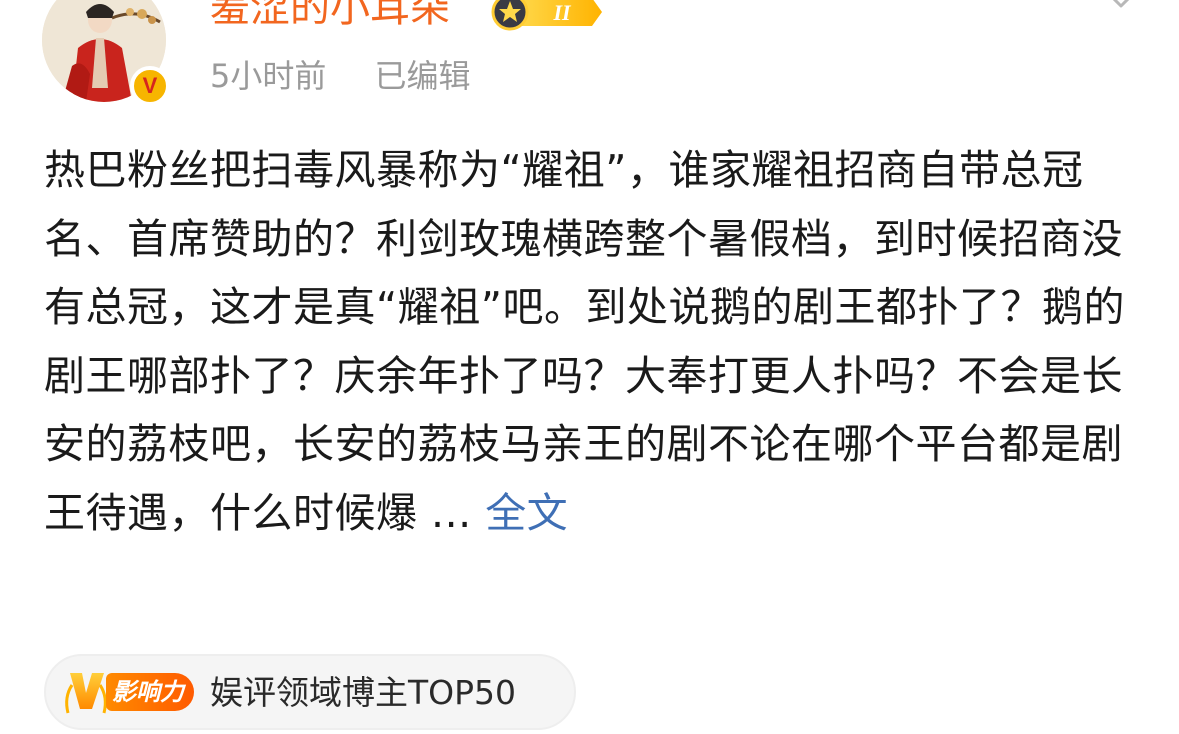  I want to click on influence-badge: 影响力, so click(150, 692).